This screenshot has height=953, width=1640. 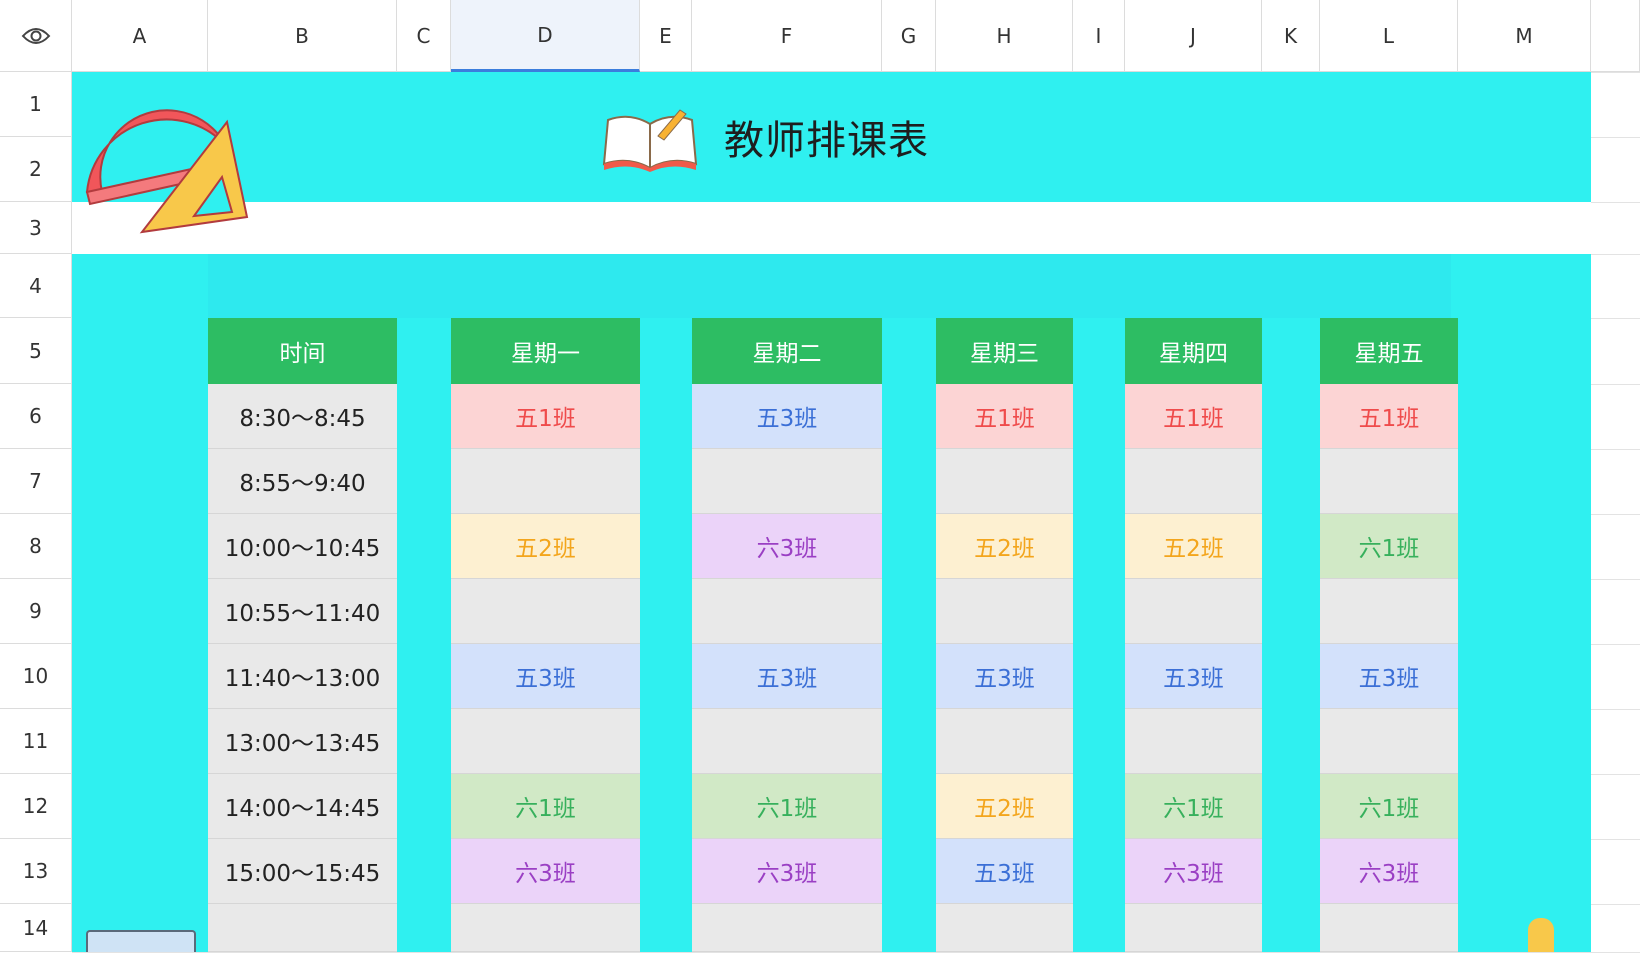 I want to click on column-header-h: H, so click(x=1004, y=36).